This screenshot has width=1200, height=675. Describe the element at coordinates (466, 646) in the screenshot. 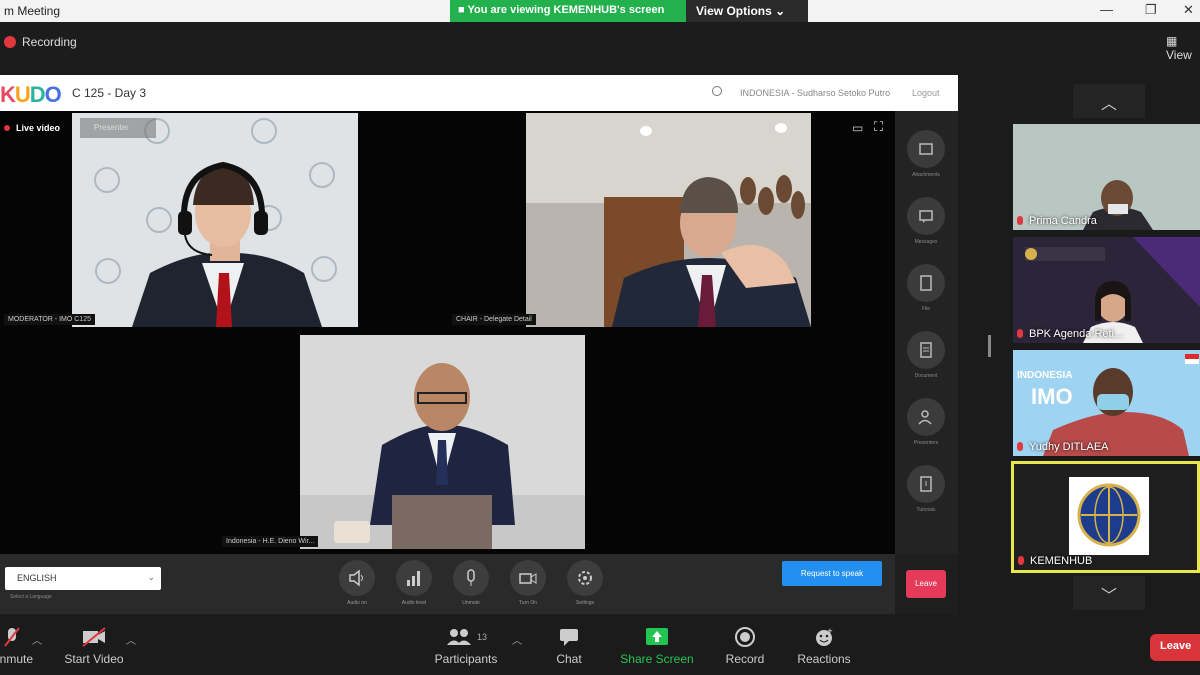

I see `participants-button: 13 Participants` at that location.